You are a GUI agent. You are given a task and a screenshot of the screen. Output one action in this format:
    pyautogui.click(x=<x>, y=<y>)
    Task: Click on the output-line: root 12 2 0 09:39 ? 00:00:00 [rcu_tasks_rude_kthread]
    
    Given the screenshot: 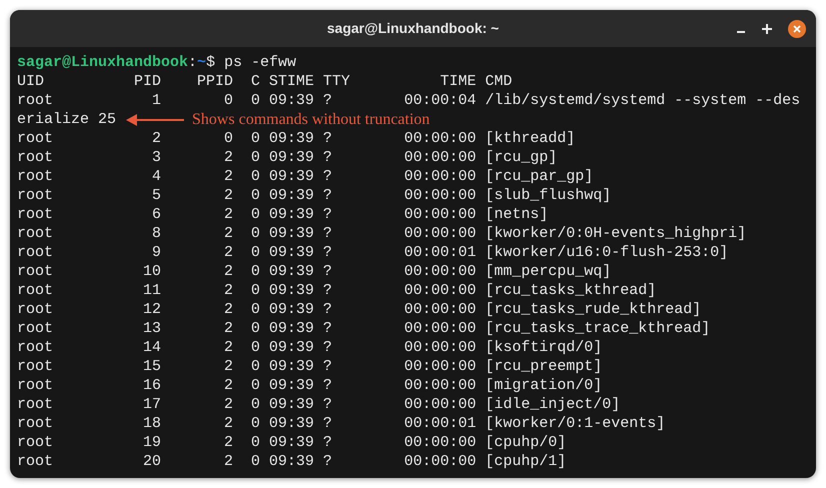 What is the action you would take?
    pyautogui.click(x=359, y=309)
    